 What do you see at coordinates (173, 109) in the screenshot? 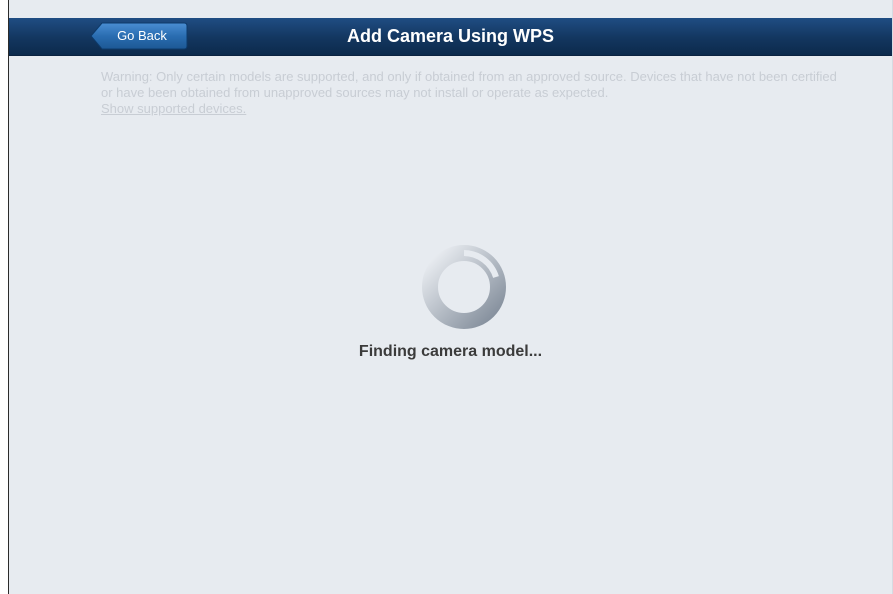
I see `show-supported-devices-link: Show supported devices.` at bounding box center [173, 109].